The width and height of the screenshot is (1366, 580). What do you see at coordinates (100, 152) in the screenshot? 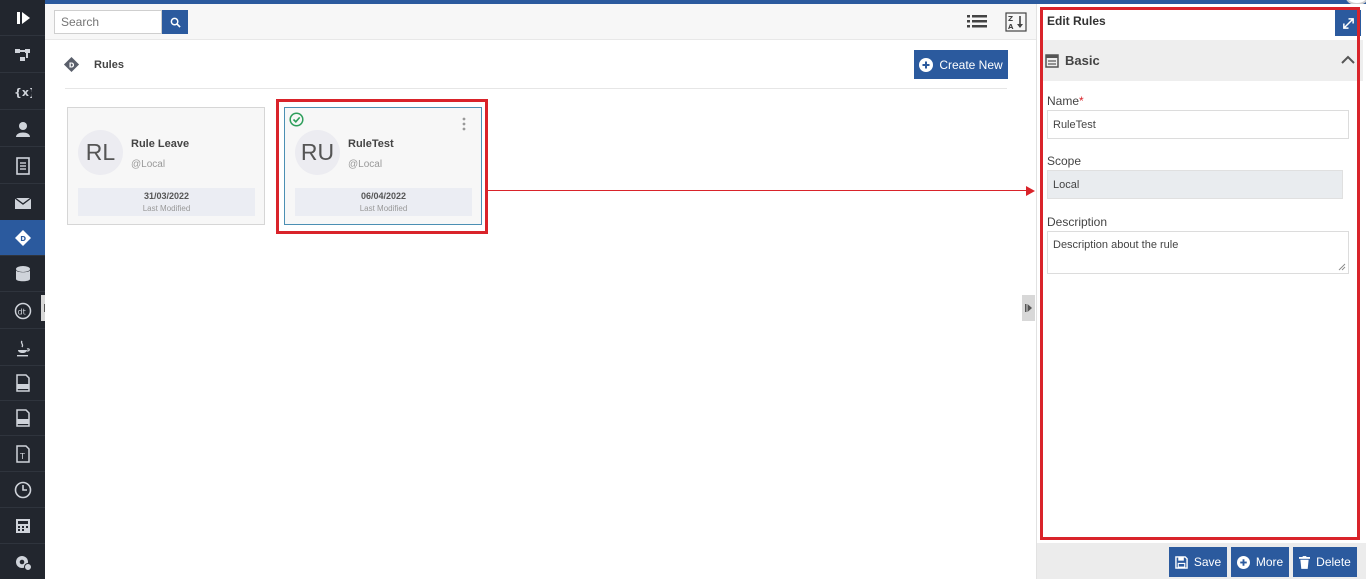
I see `avatar: RL` at bounding box center [100, 152].